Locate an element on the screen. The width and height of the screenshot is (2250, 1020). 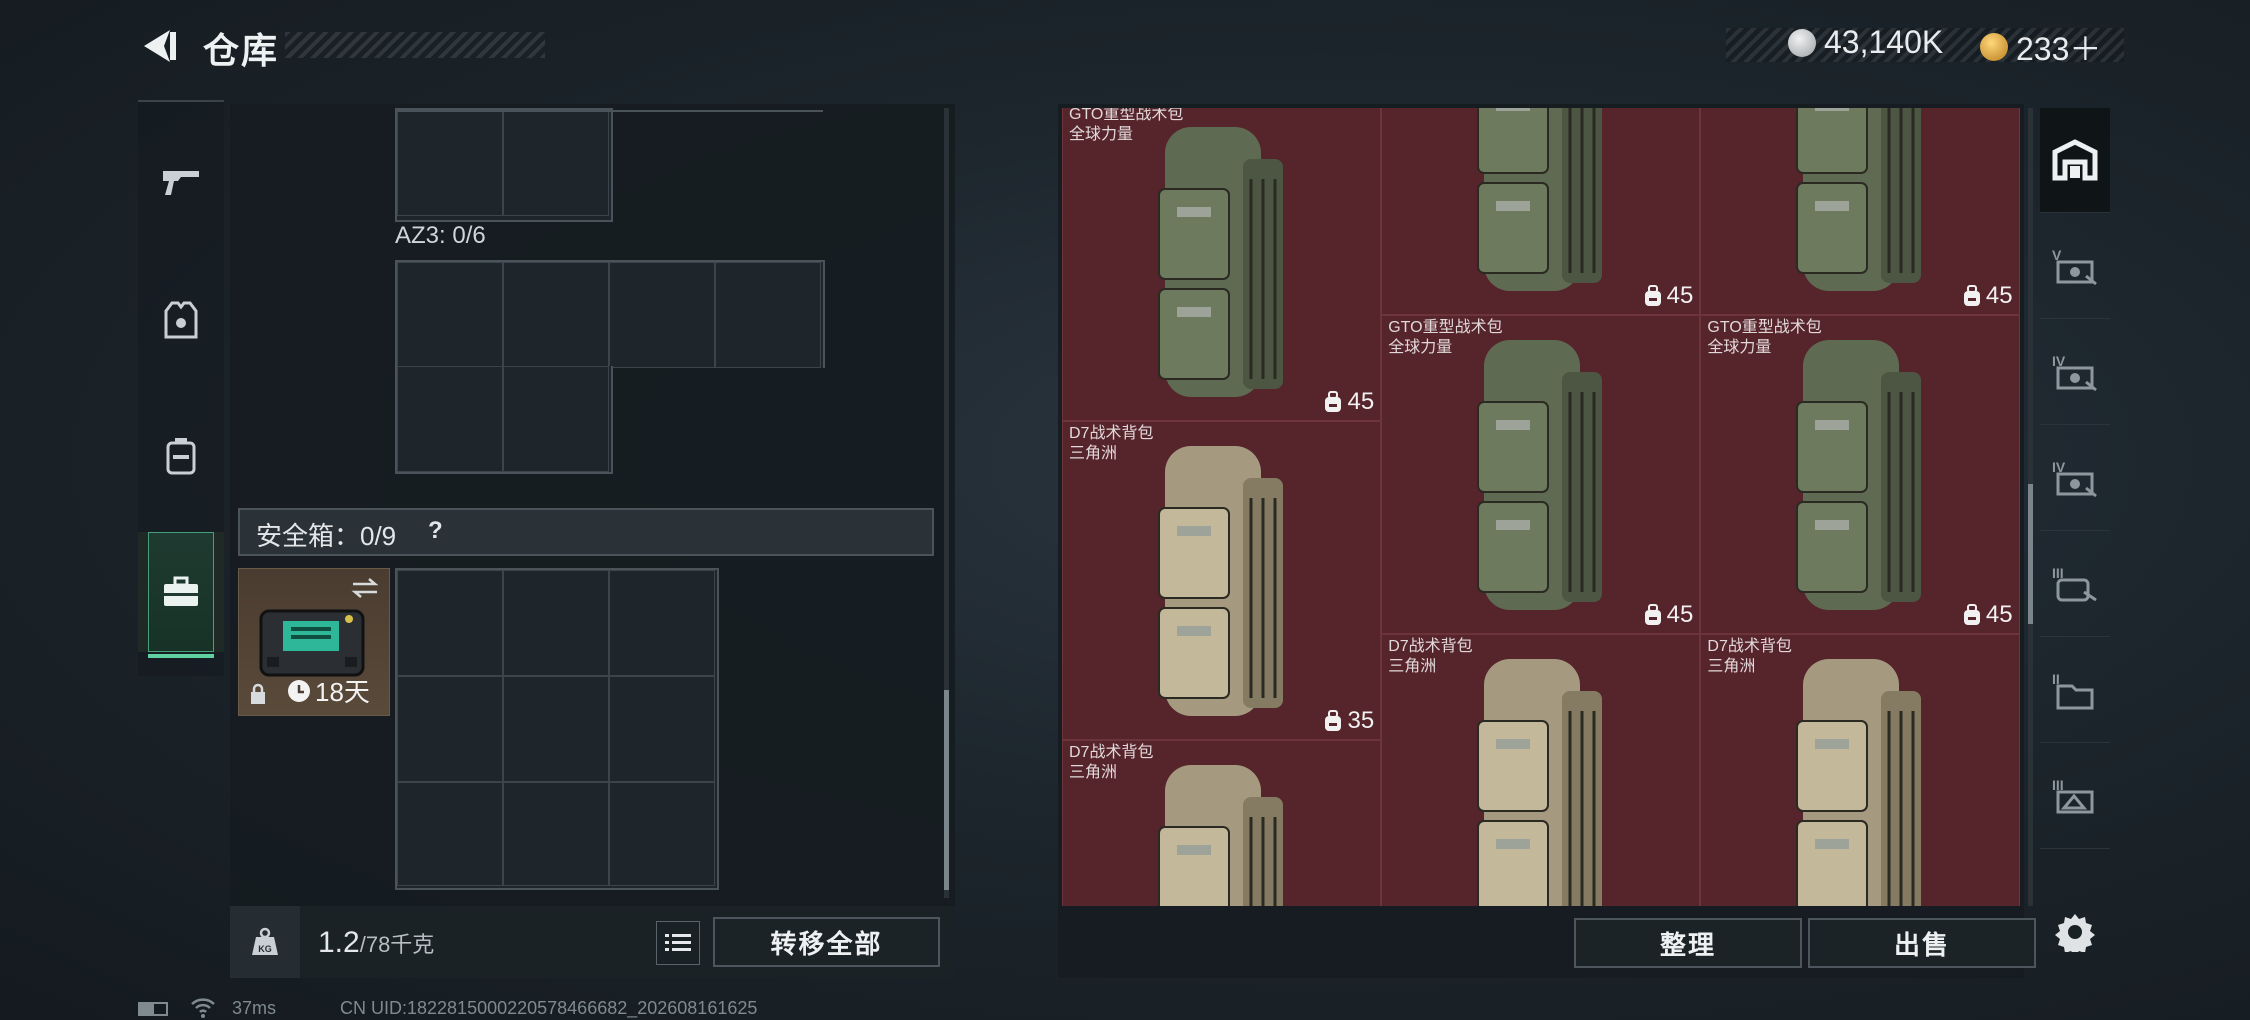
az3-grid-bottom-row is located at coordinates (504, 420).